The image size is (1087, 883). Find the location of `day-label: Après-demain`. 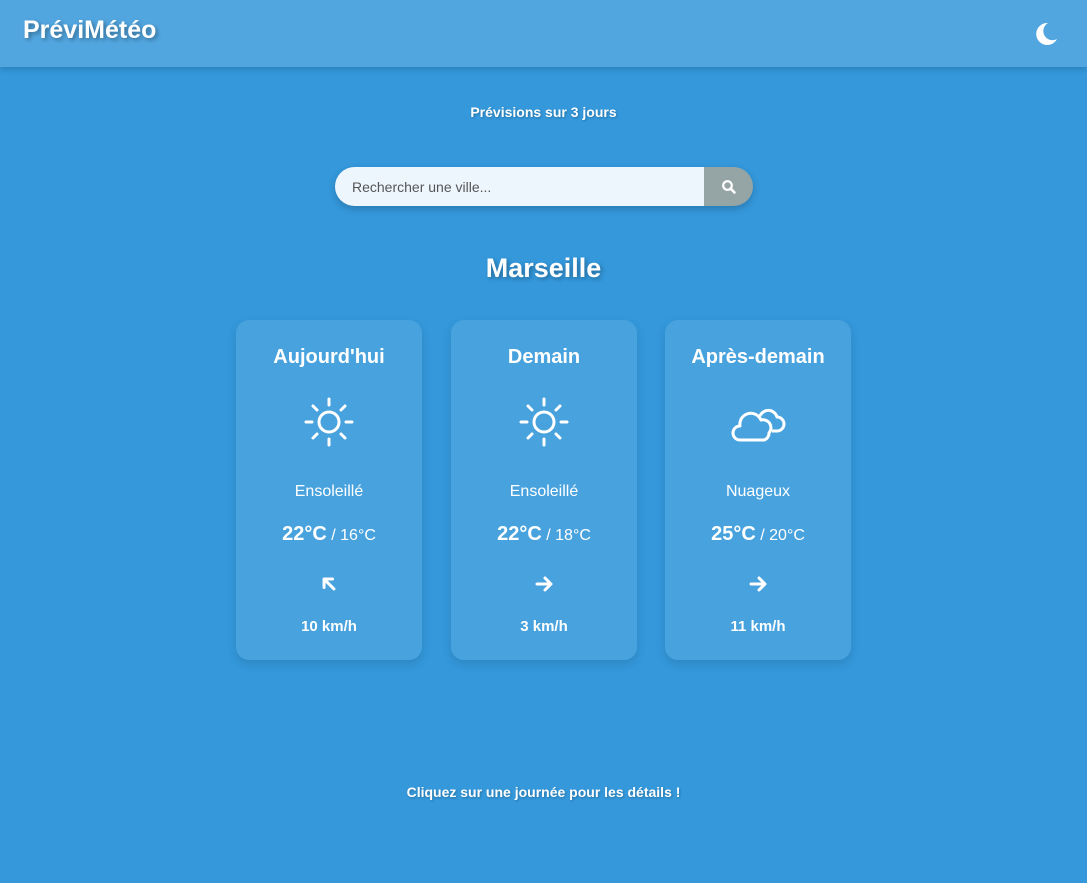

day-label: Après-demain is located at coordinates (758, 357).